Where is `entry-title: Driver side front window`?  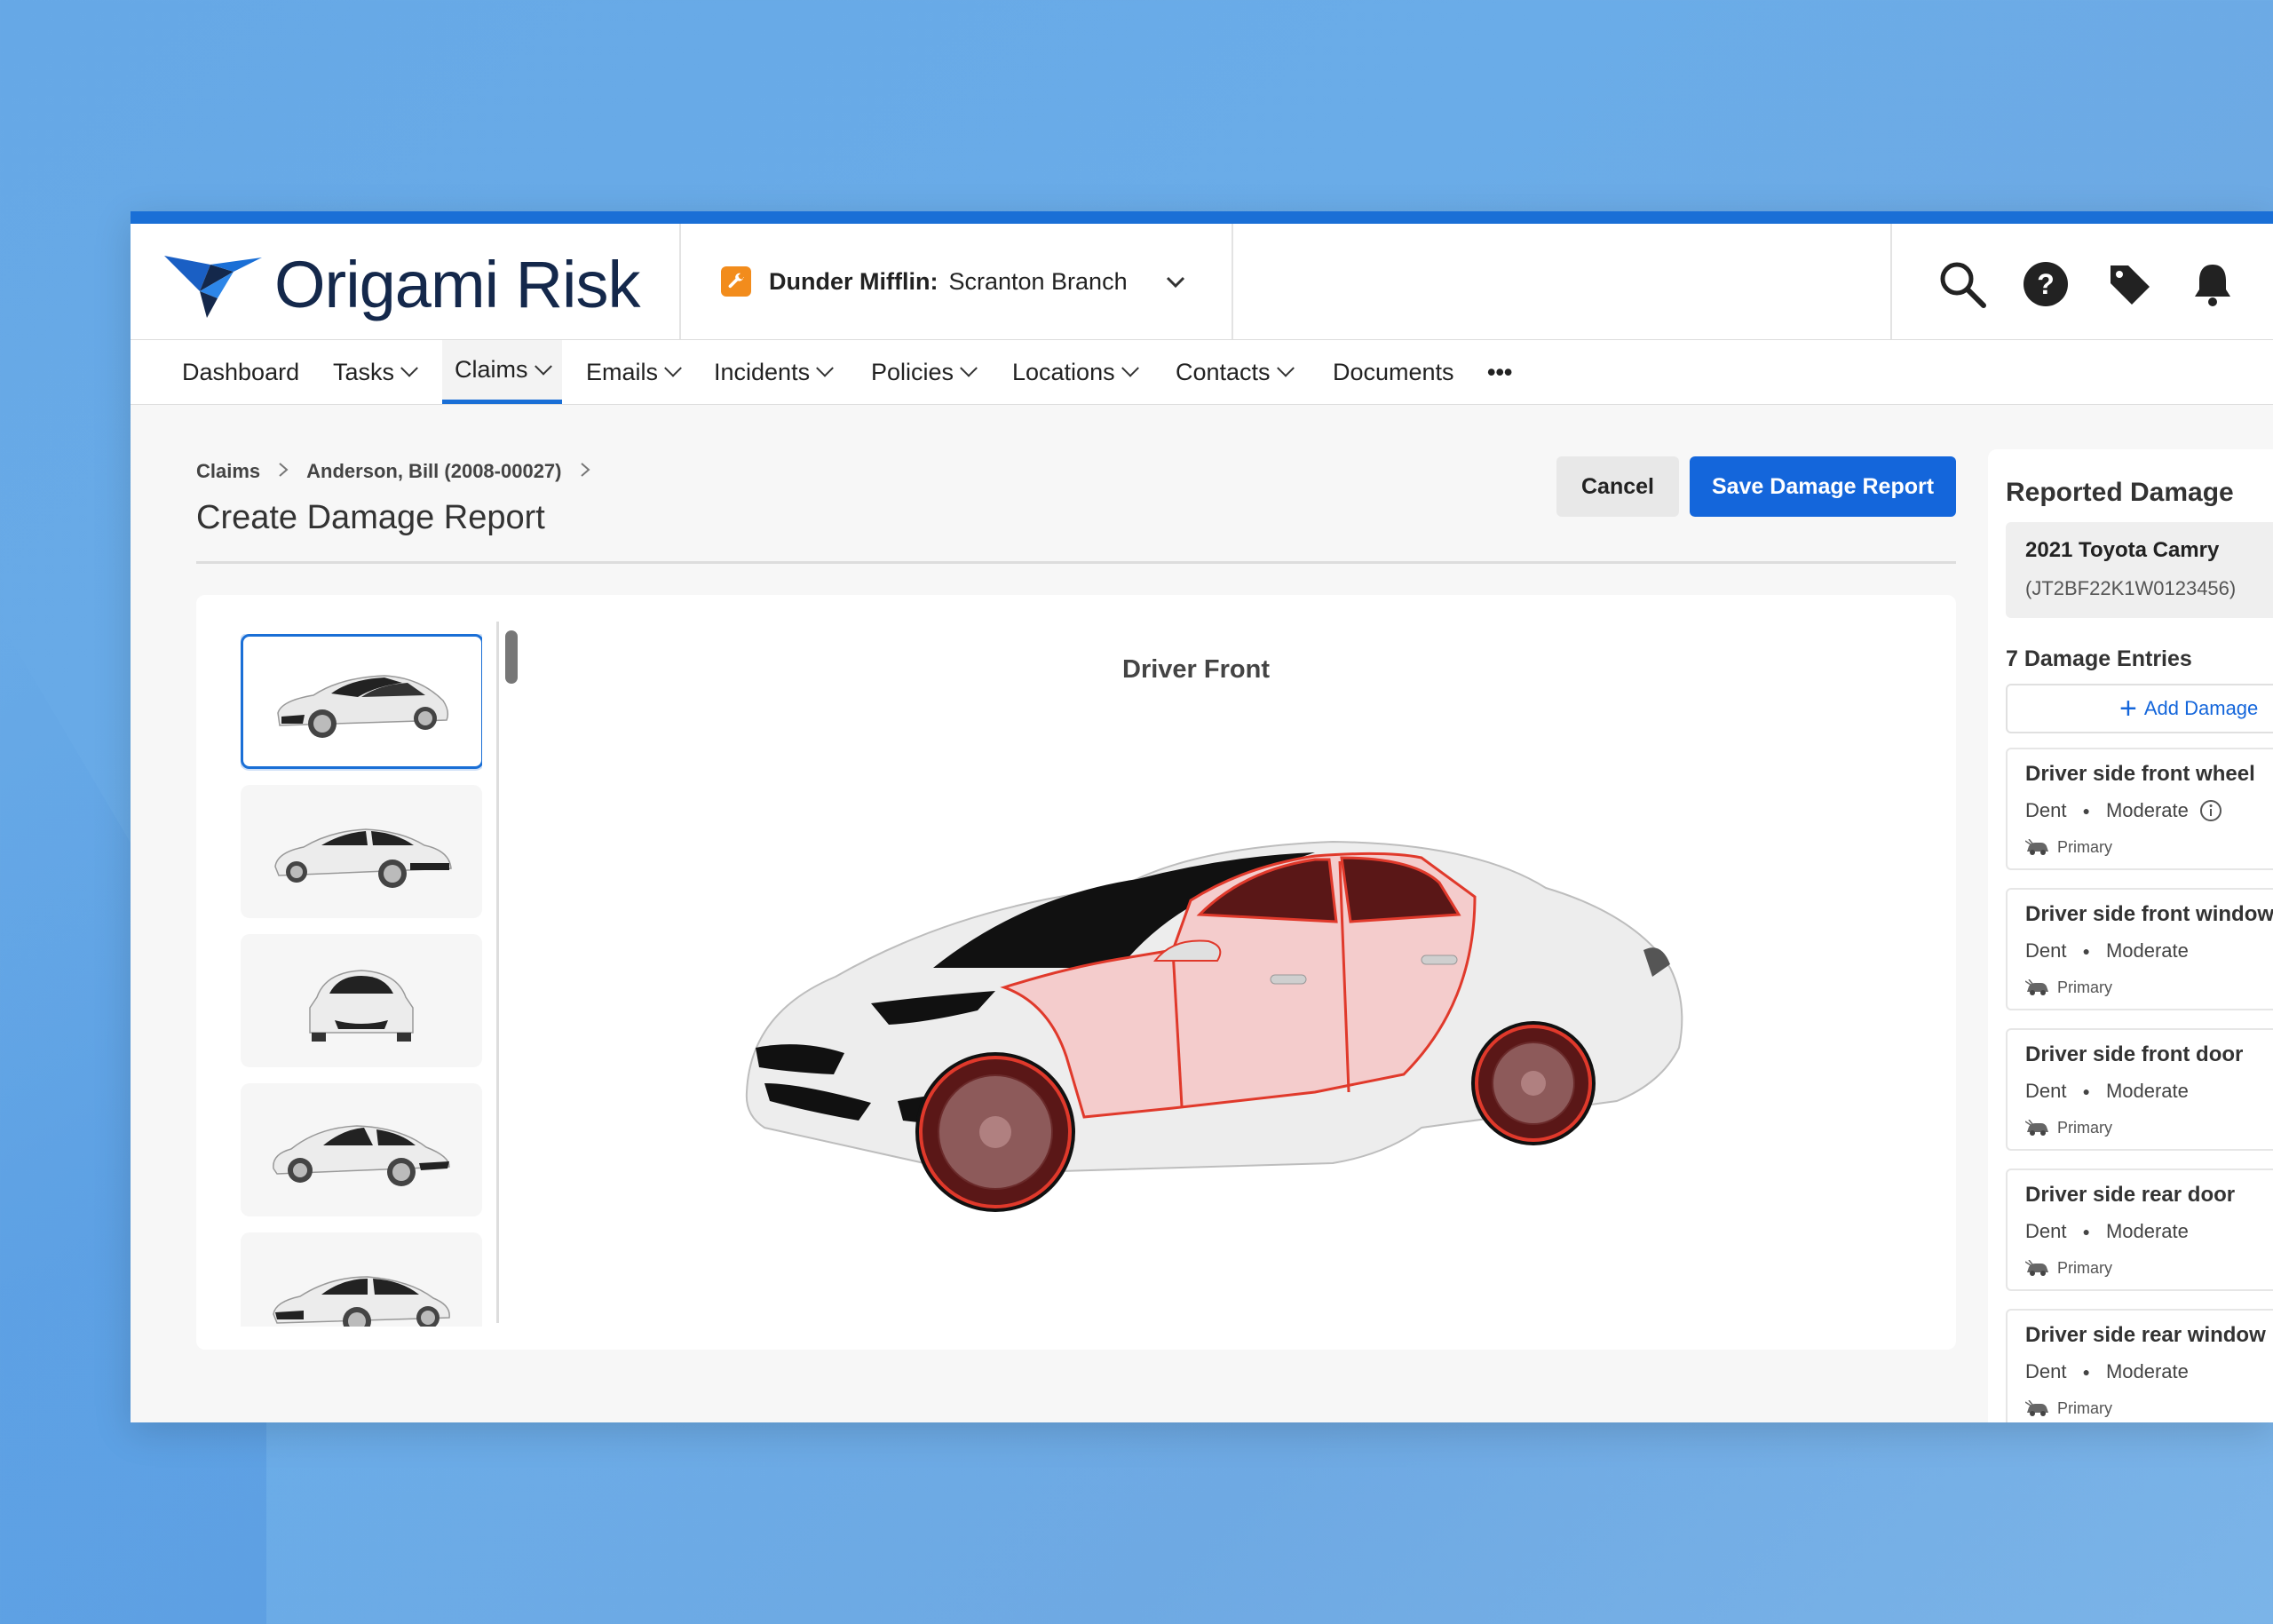
entry-title: Driver side front window is located at coordinates (2149, 914).